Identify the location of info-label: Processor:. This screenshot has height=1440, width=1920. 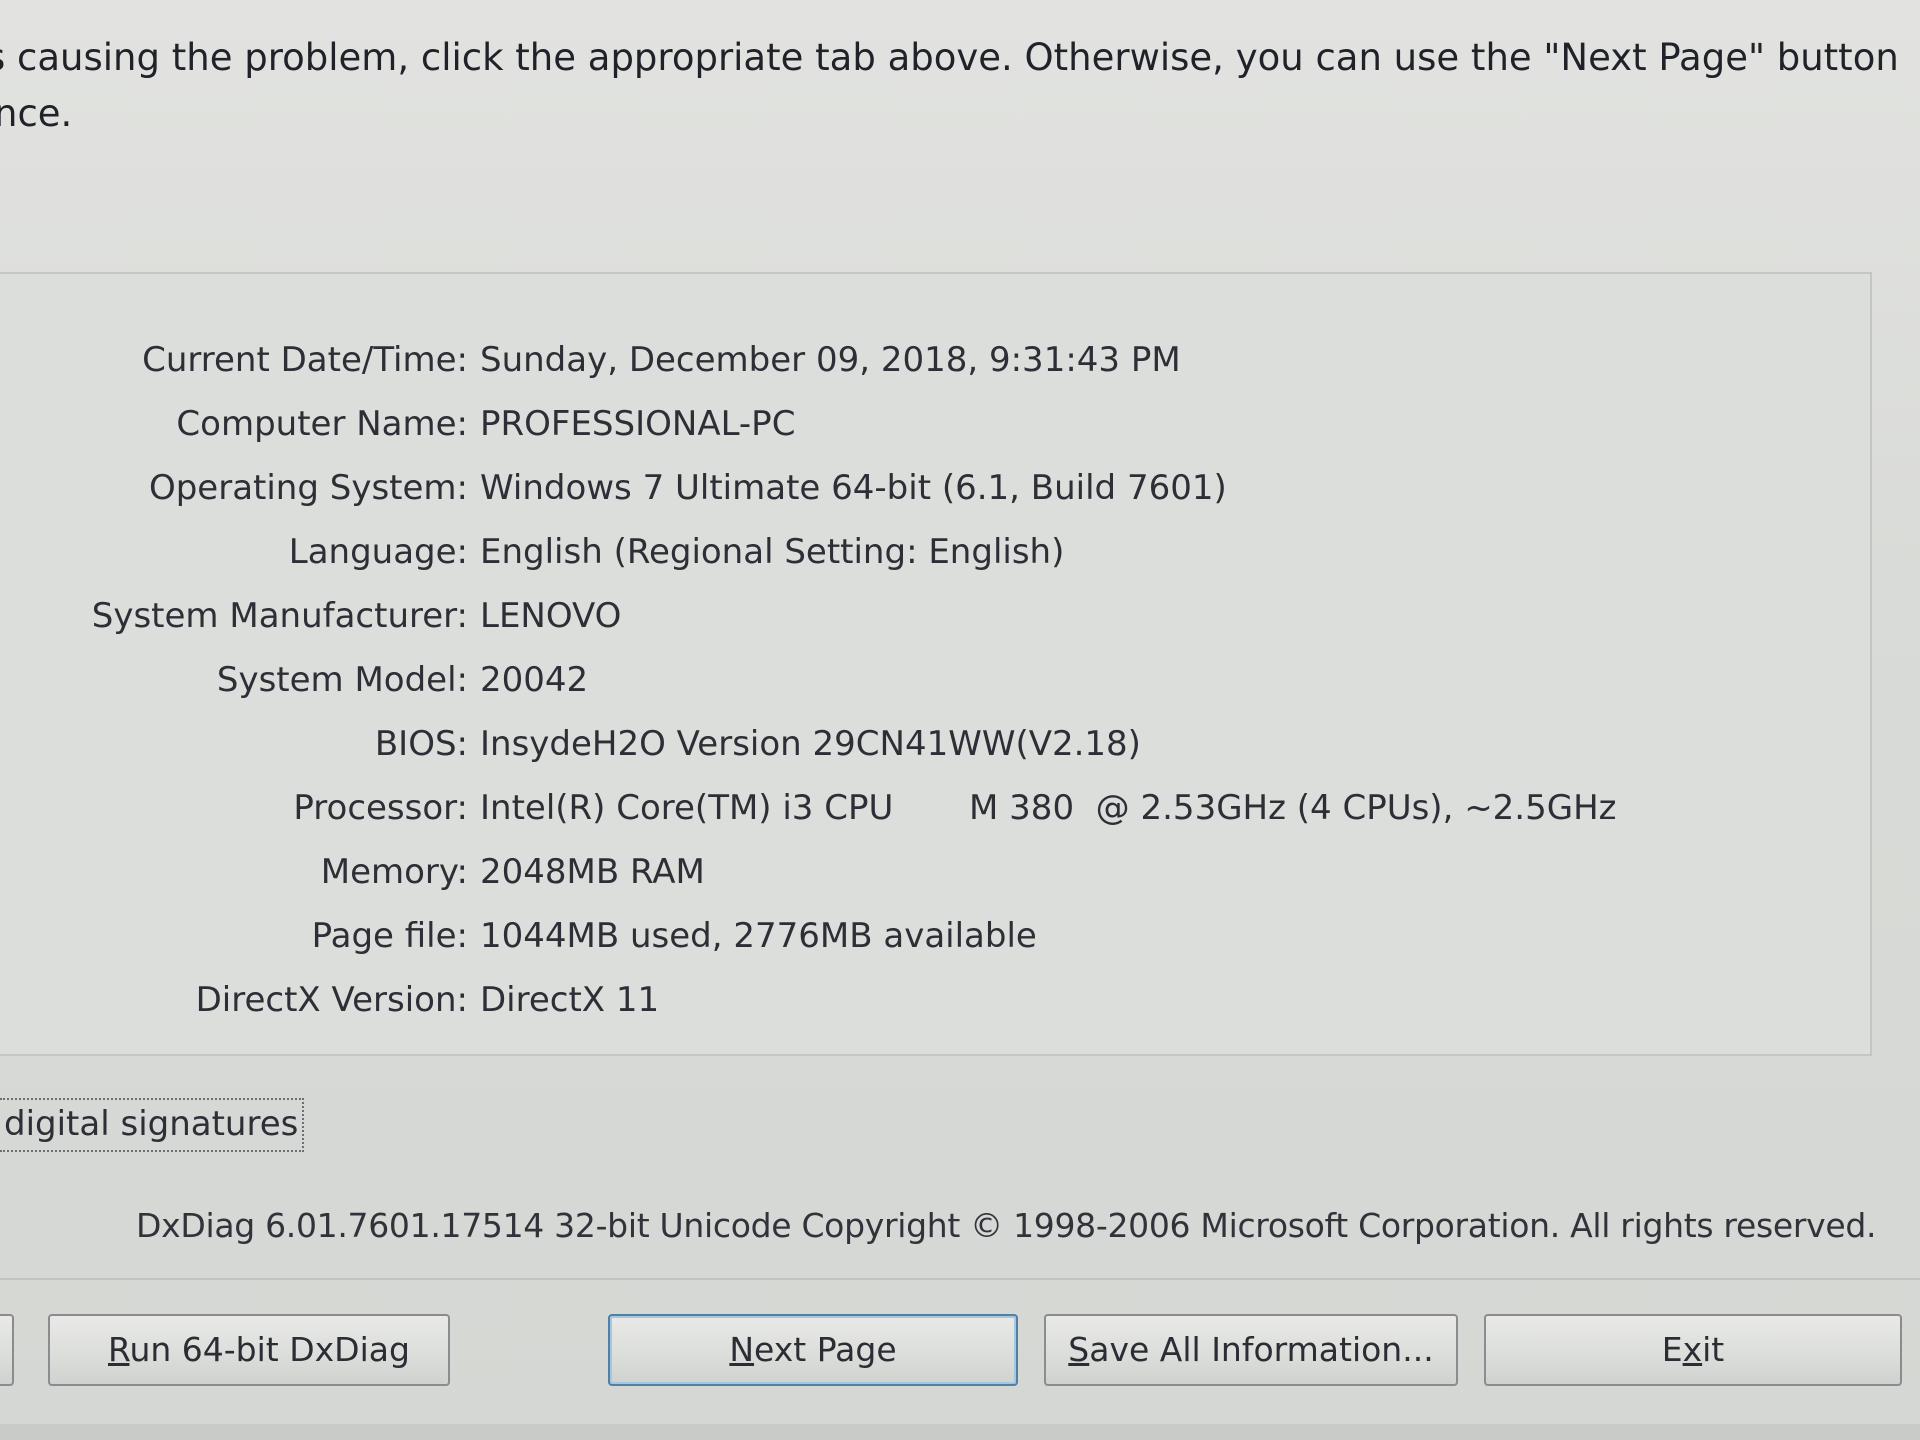
(380, 808).